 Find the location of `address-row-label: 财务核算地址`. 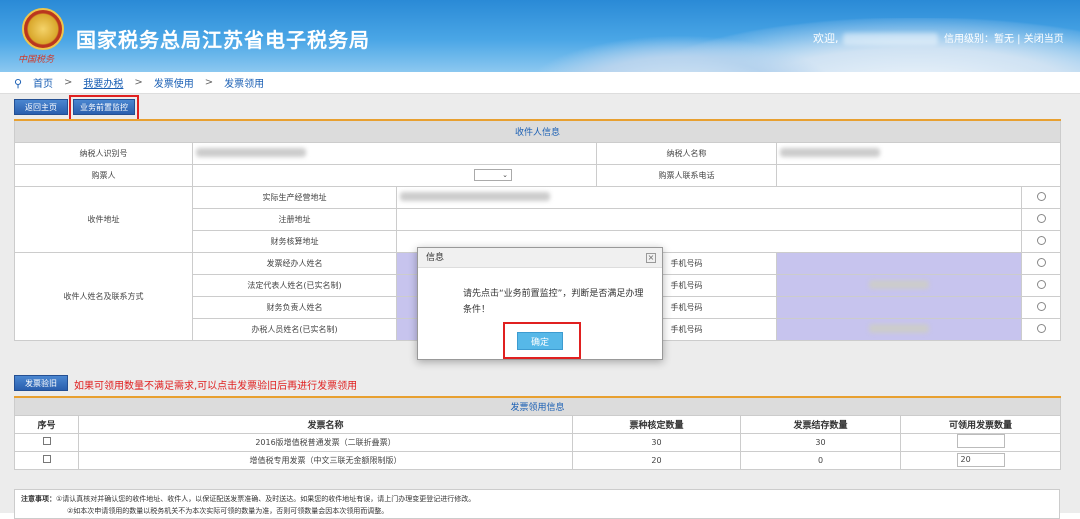

address-row-label: 财务核算地址 is located at coordinates (294, 241).